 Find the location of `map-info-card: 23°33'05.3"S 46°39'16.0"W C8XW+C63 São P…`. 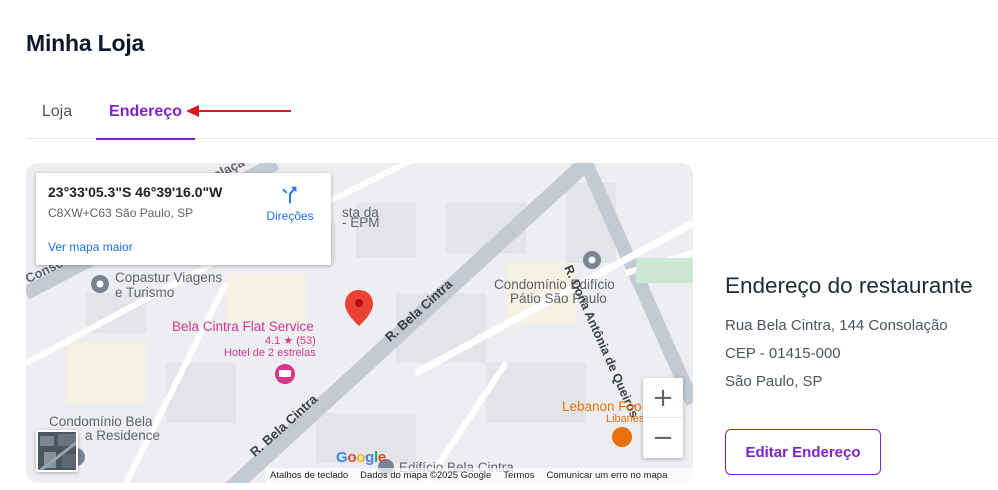

map-info-card: 23°33'05.3"S 46°39'16.0"W C8XW+C63 São P… is located at coordinates (183, 219).